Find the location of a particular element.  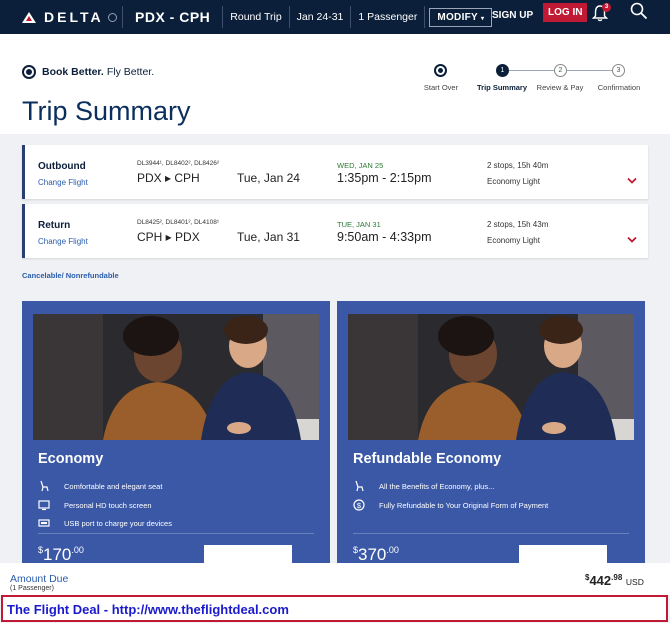

book-better-tagline: Book Better. Fly Better. is located at coordinates (88, 72).